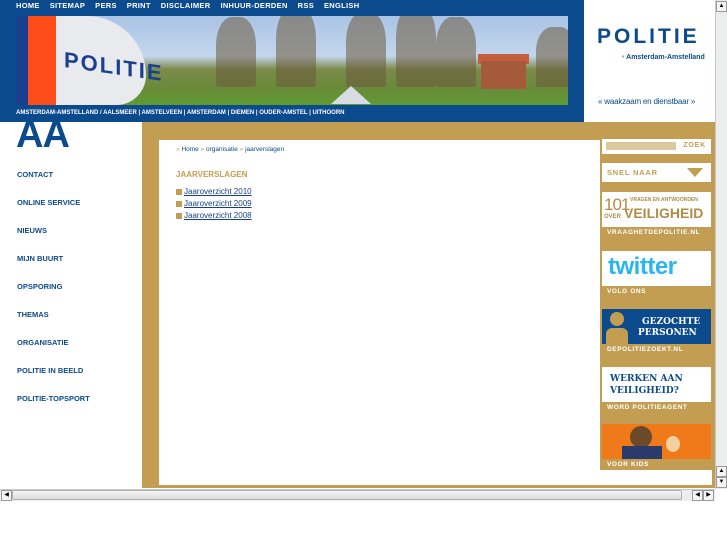  Describe the element at coordinates (253, 6) in the screenshot. I see `topnav-inhuur-derden: INHUUR-DERDEN` at that location.